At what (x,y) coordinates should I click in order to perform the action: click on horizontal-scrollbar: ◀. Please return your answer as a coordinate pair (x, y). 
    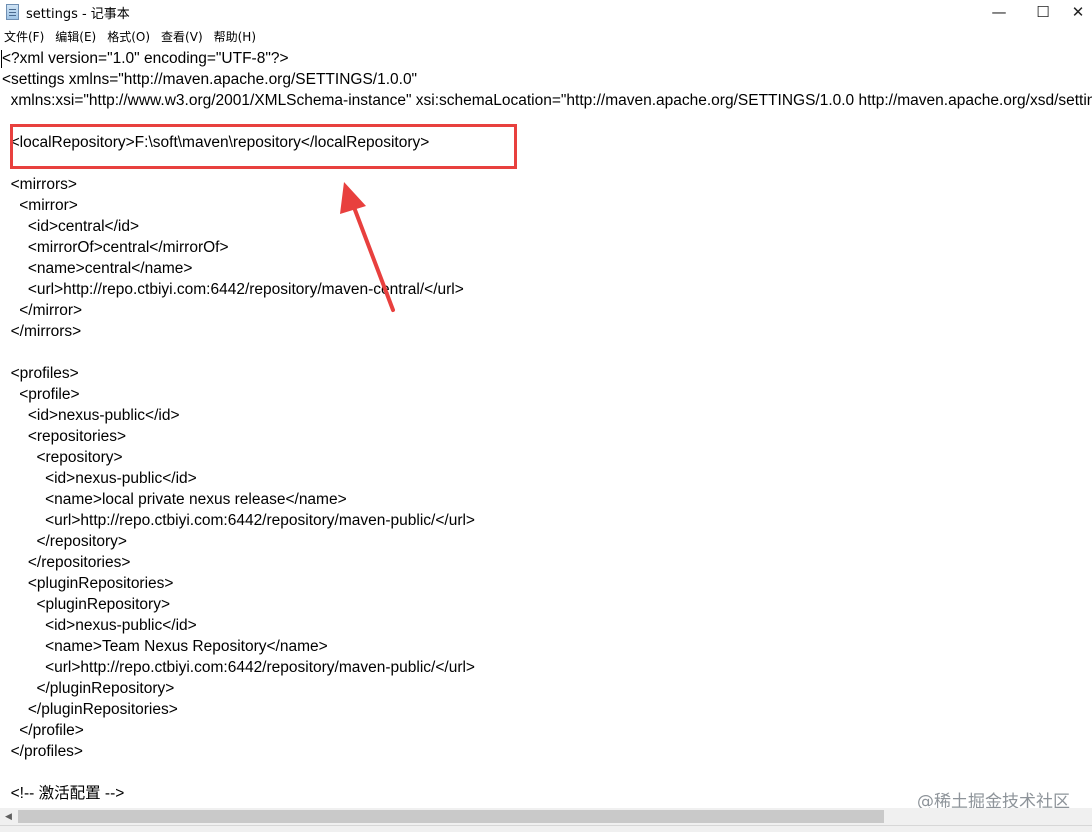
    Looking at the image, I should click on (546, 816).